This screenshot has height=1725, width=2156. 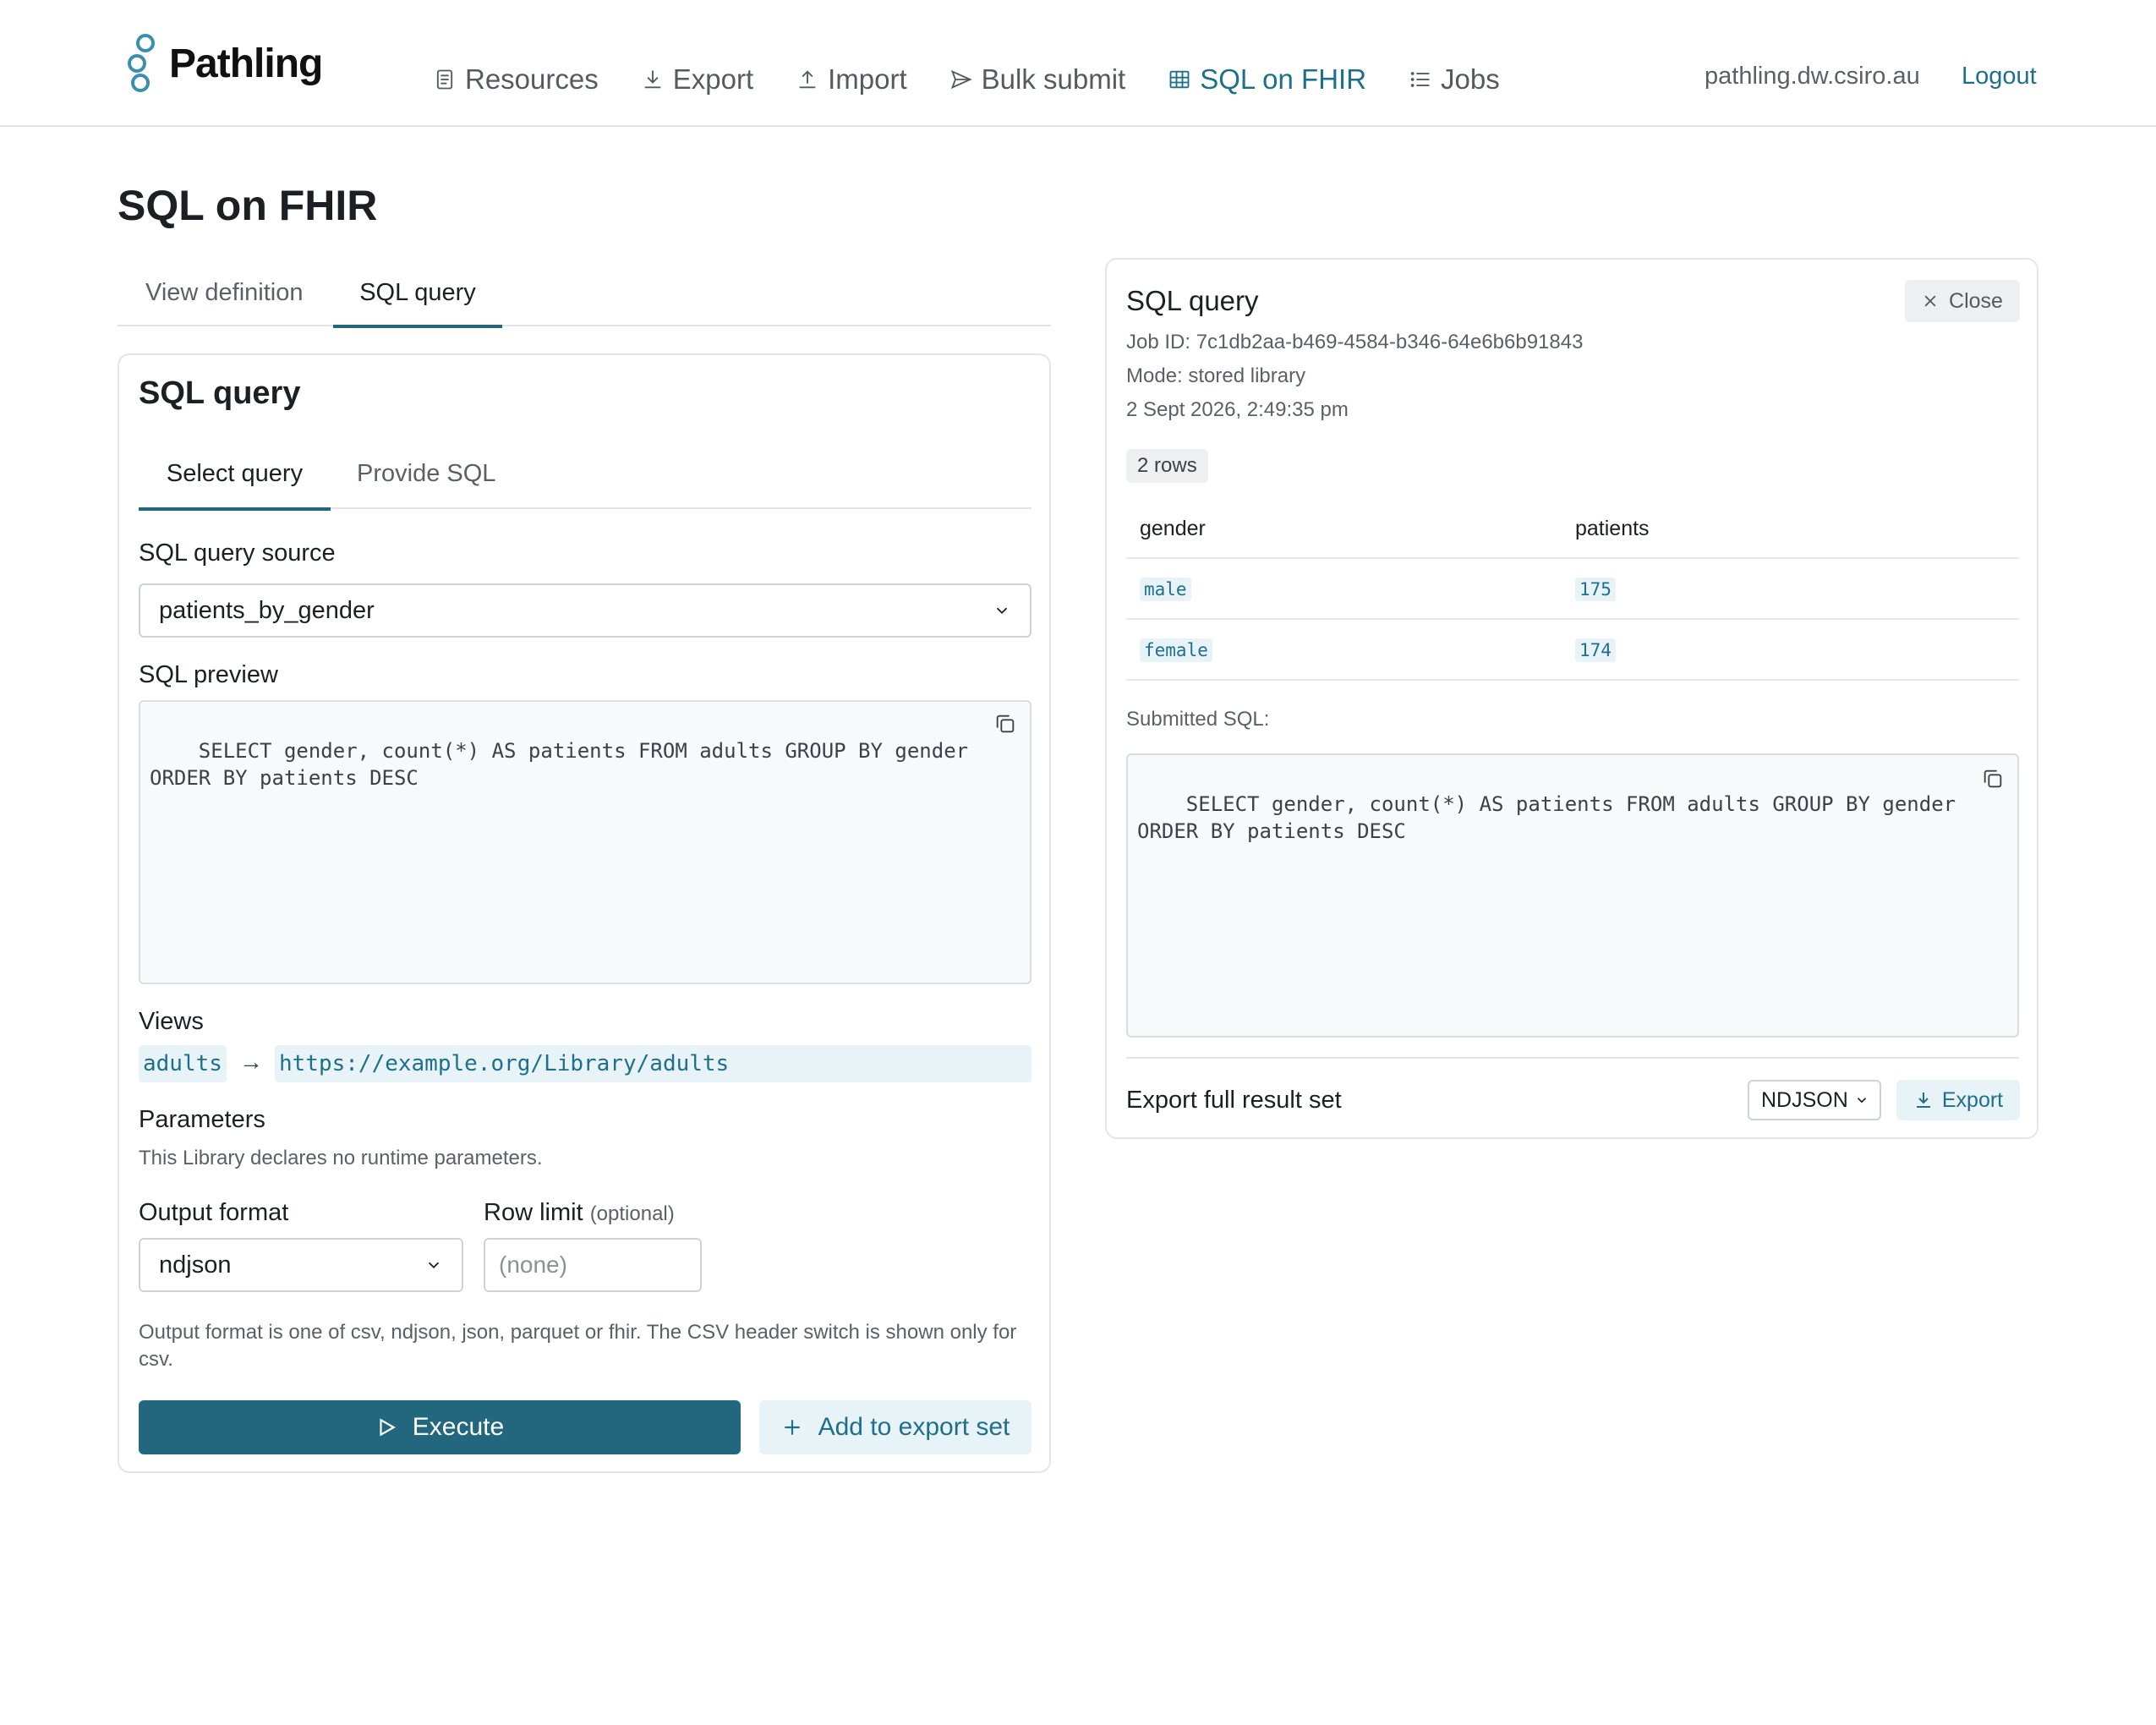 I want to click on arrow-icon: →, so click(x=251, y=1062).